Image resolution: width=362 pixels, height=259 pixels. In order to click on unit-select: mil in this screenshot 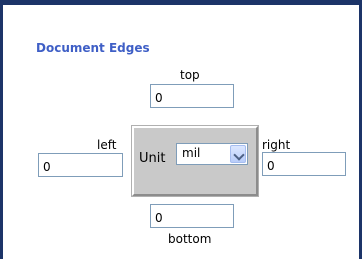, I will do `click(212, 154)`.